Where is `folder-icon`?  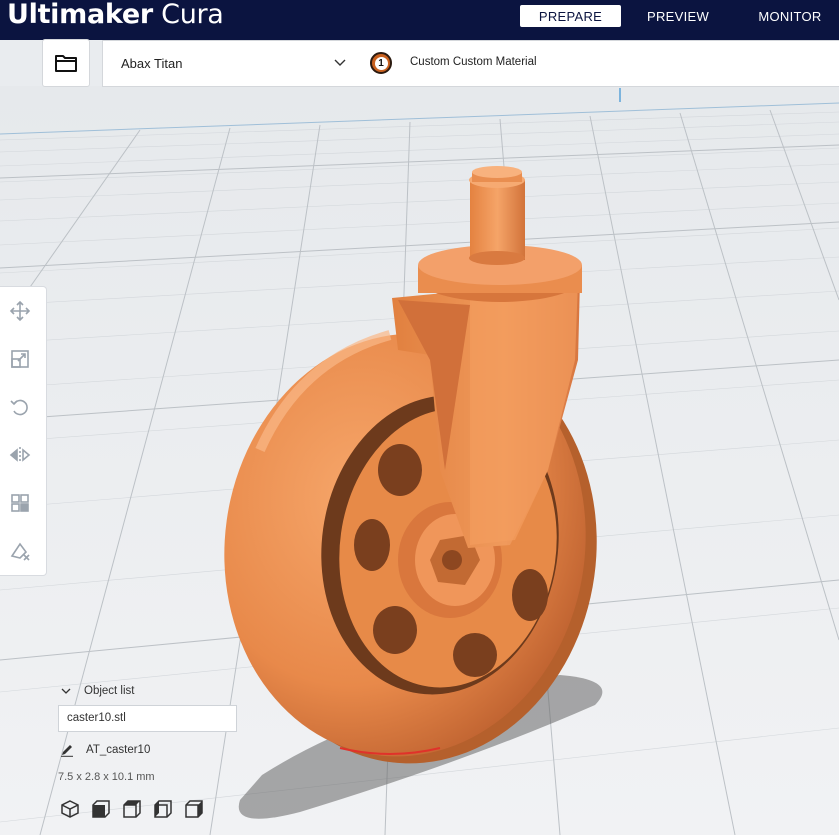
folder-icon is located at coordinates (66, 63).